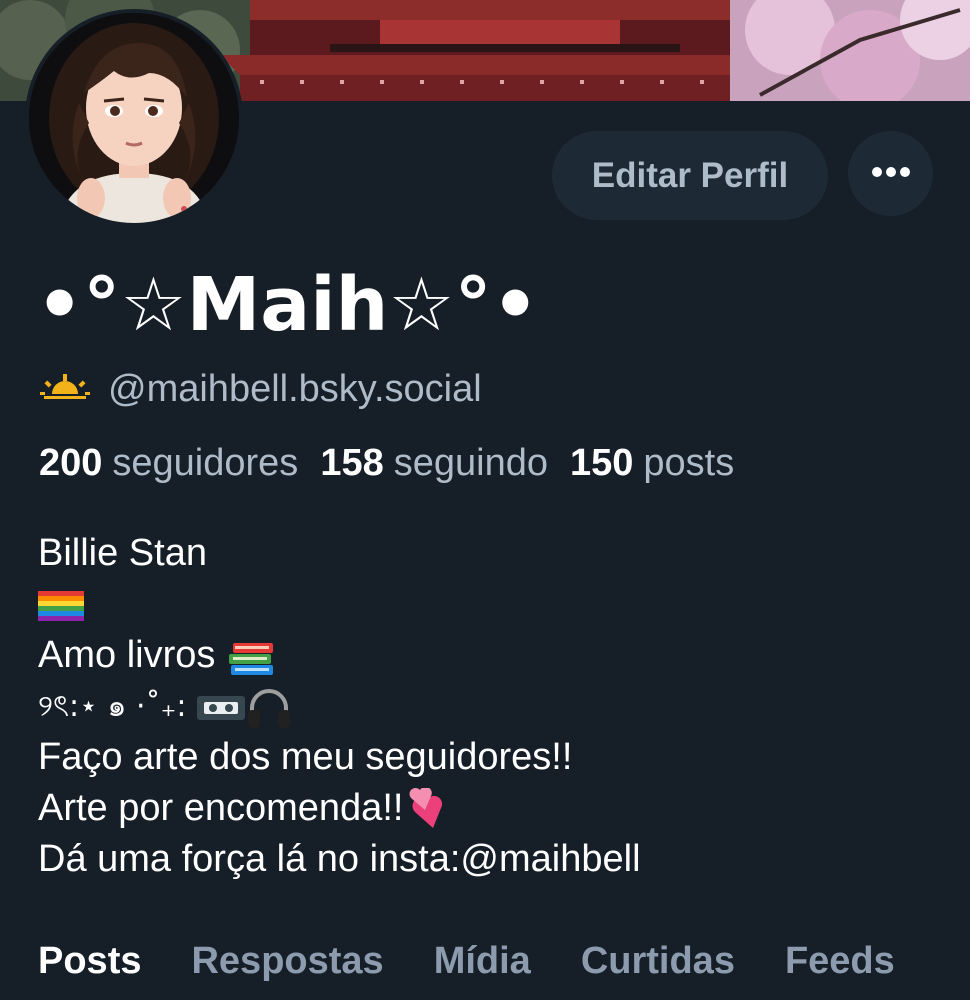 Image resolution: width=970 pixels, height=1000 pixels. I want to click on followers-stat: 200 seguidores, so click(168, 463).